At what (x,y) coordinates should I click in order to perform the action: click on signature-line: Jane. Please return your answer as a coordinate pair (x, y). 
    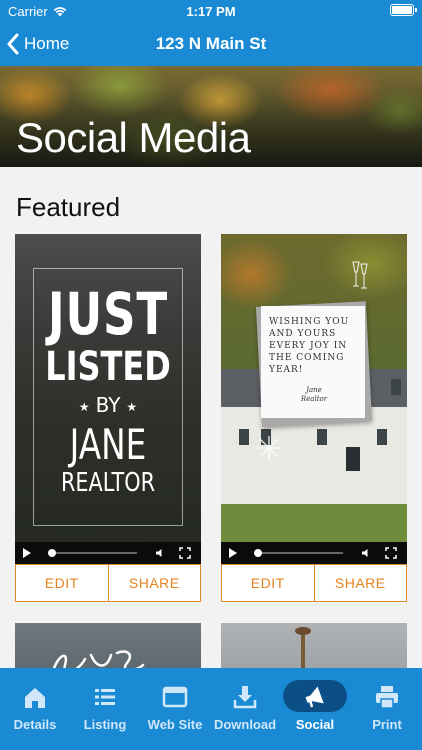
    Looking at the image, I should click on (314, 390).